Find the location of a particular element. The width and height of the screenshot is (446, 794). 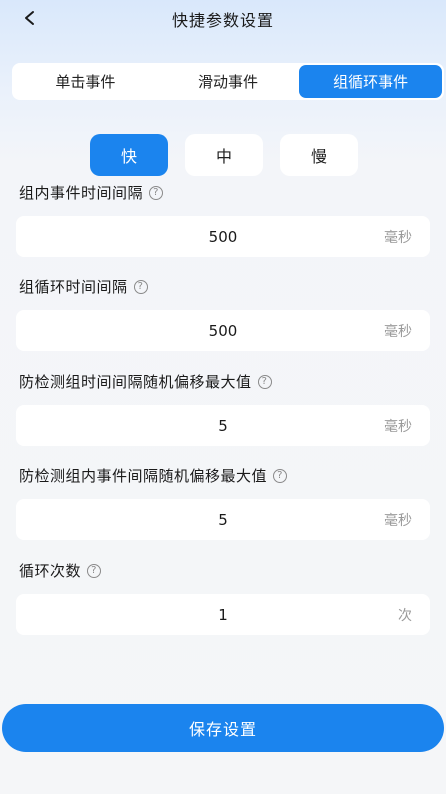

group-loop-interval-label: 组循环时间间隔 ? is located at coordinates (83, 286).